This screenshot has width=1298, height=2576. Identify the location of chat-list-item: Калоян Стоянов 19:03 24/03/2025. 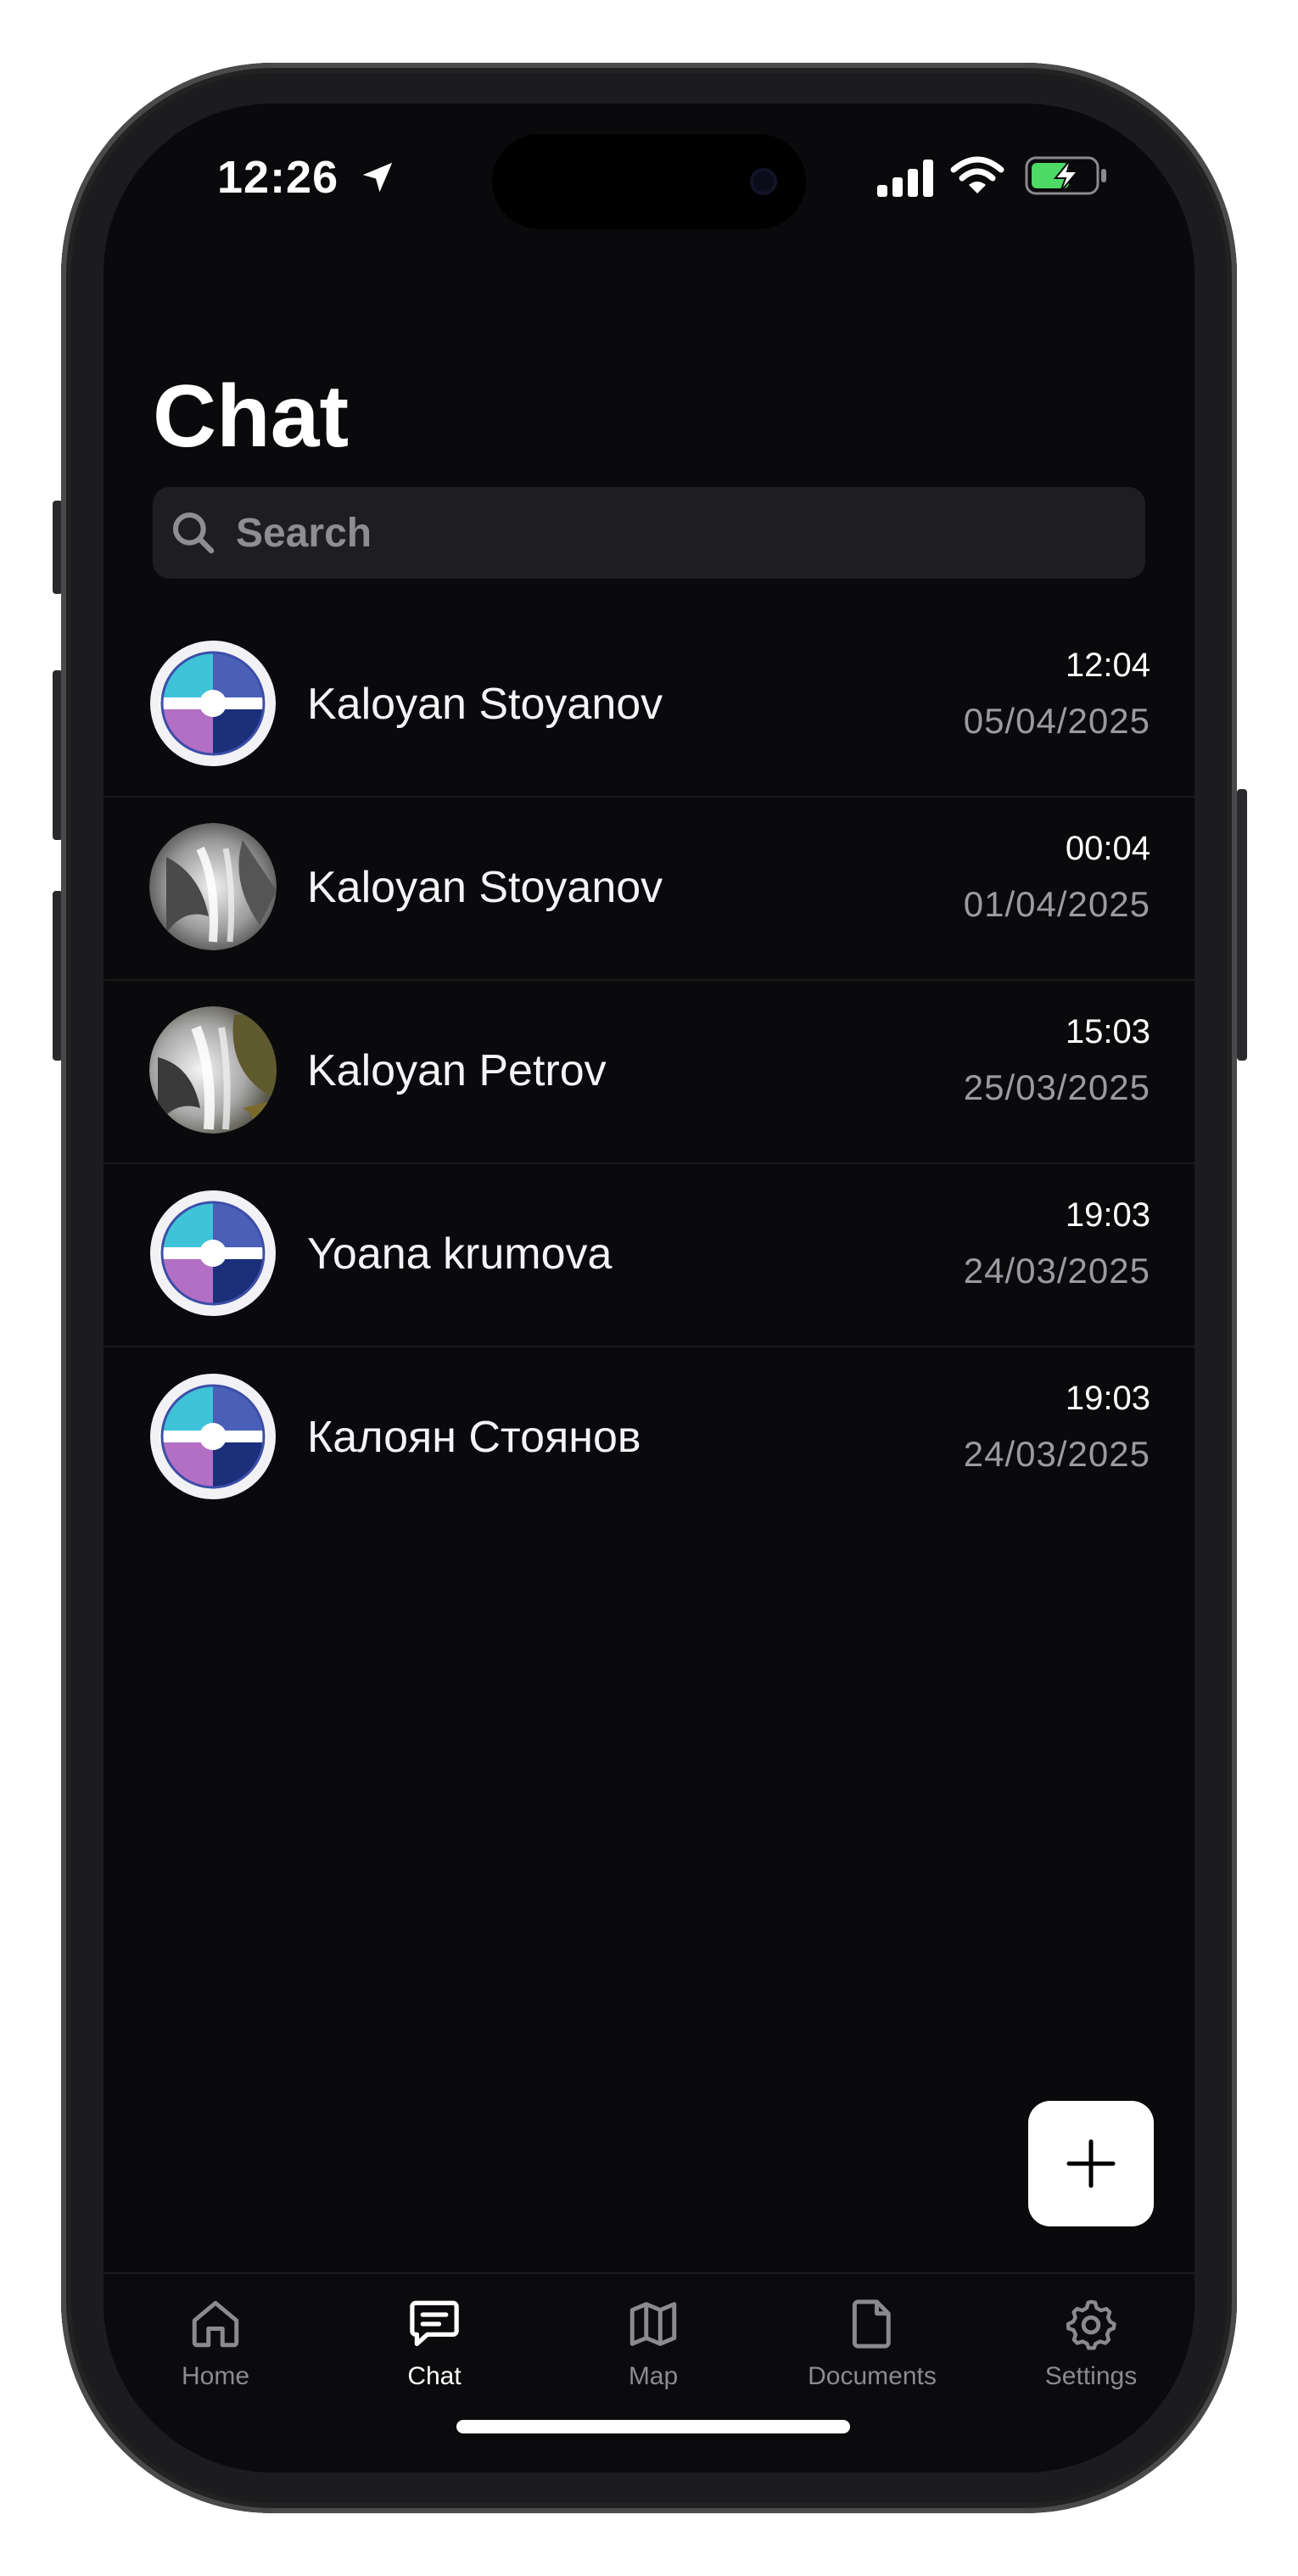
(649, 1438).